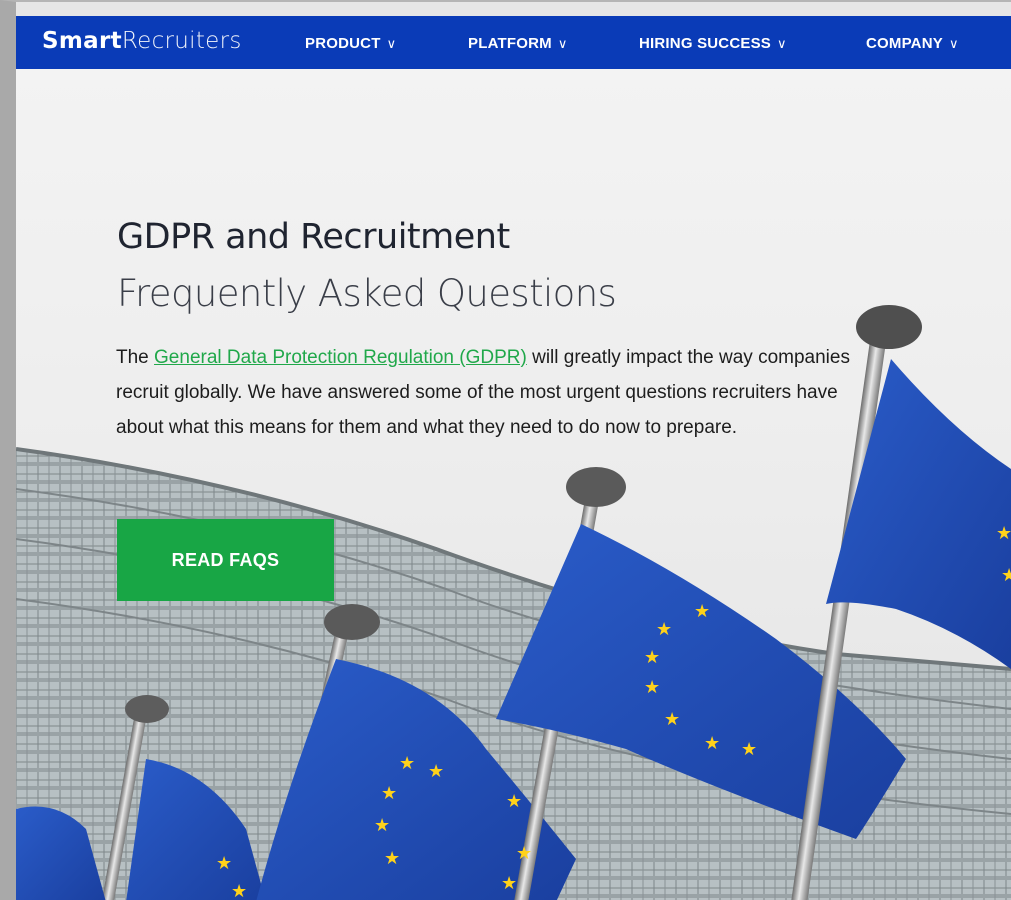 This screenshot has width=1011, height=900. I want to click on nav-item-label: COMPANY, so click(904, 43).